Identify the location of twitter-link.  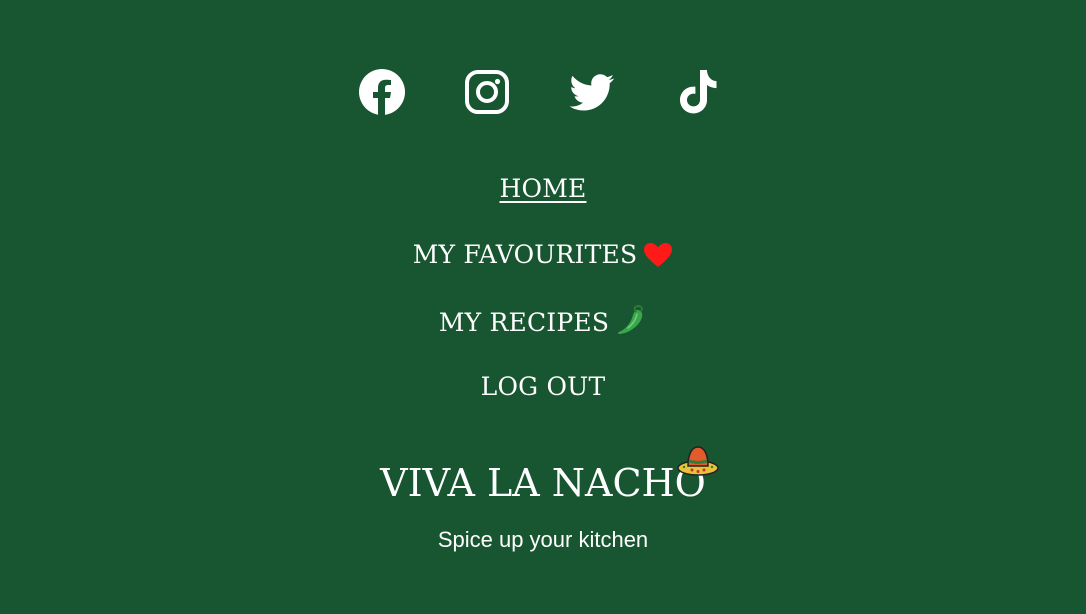
(592, 92).